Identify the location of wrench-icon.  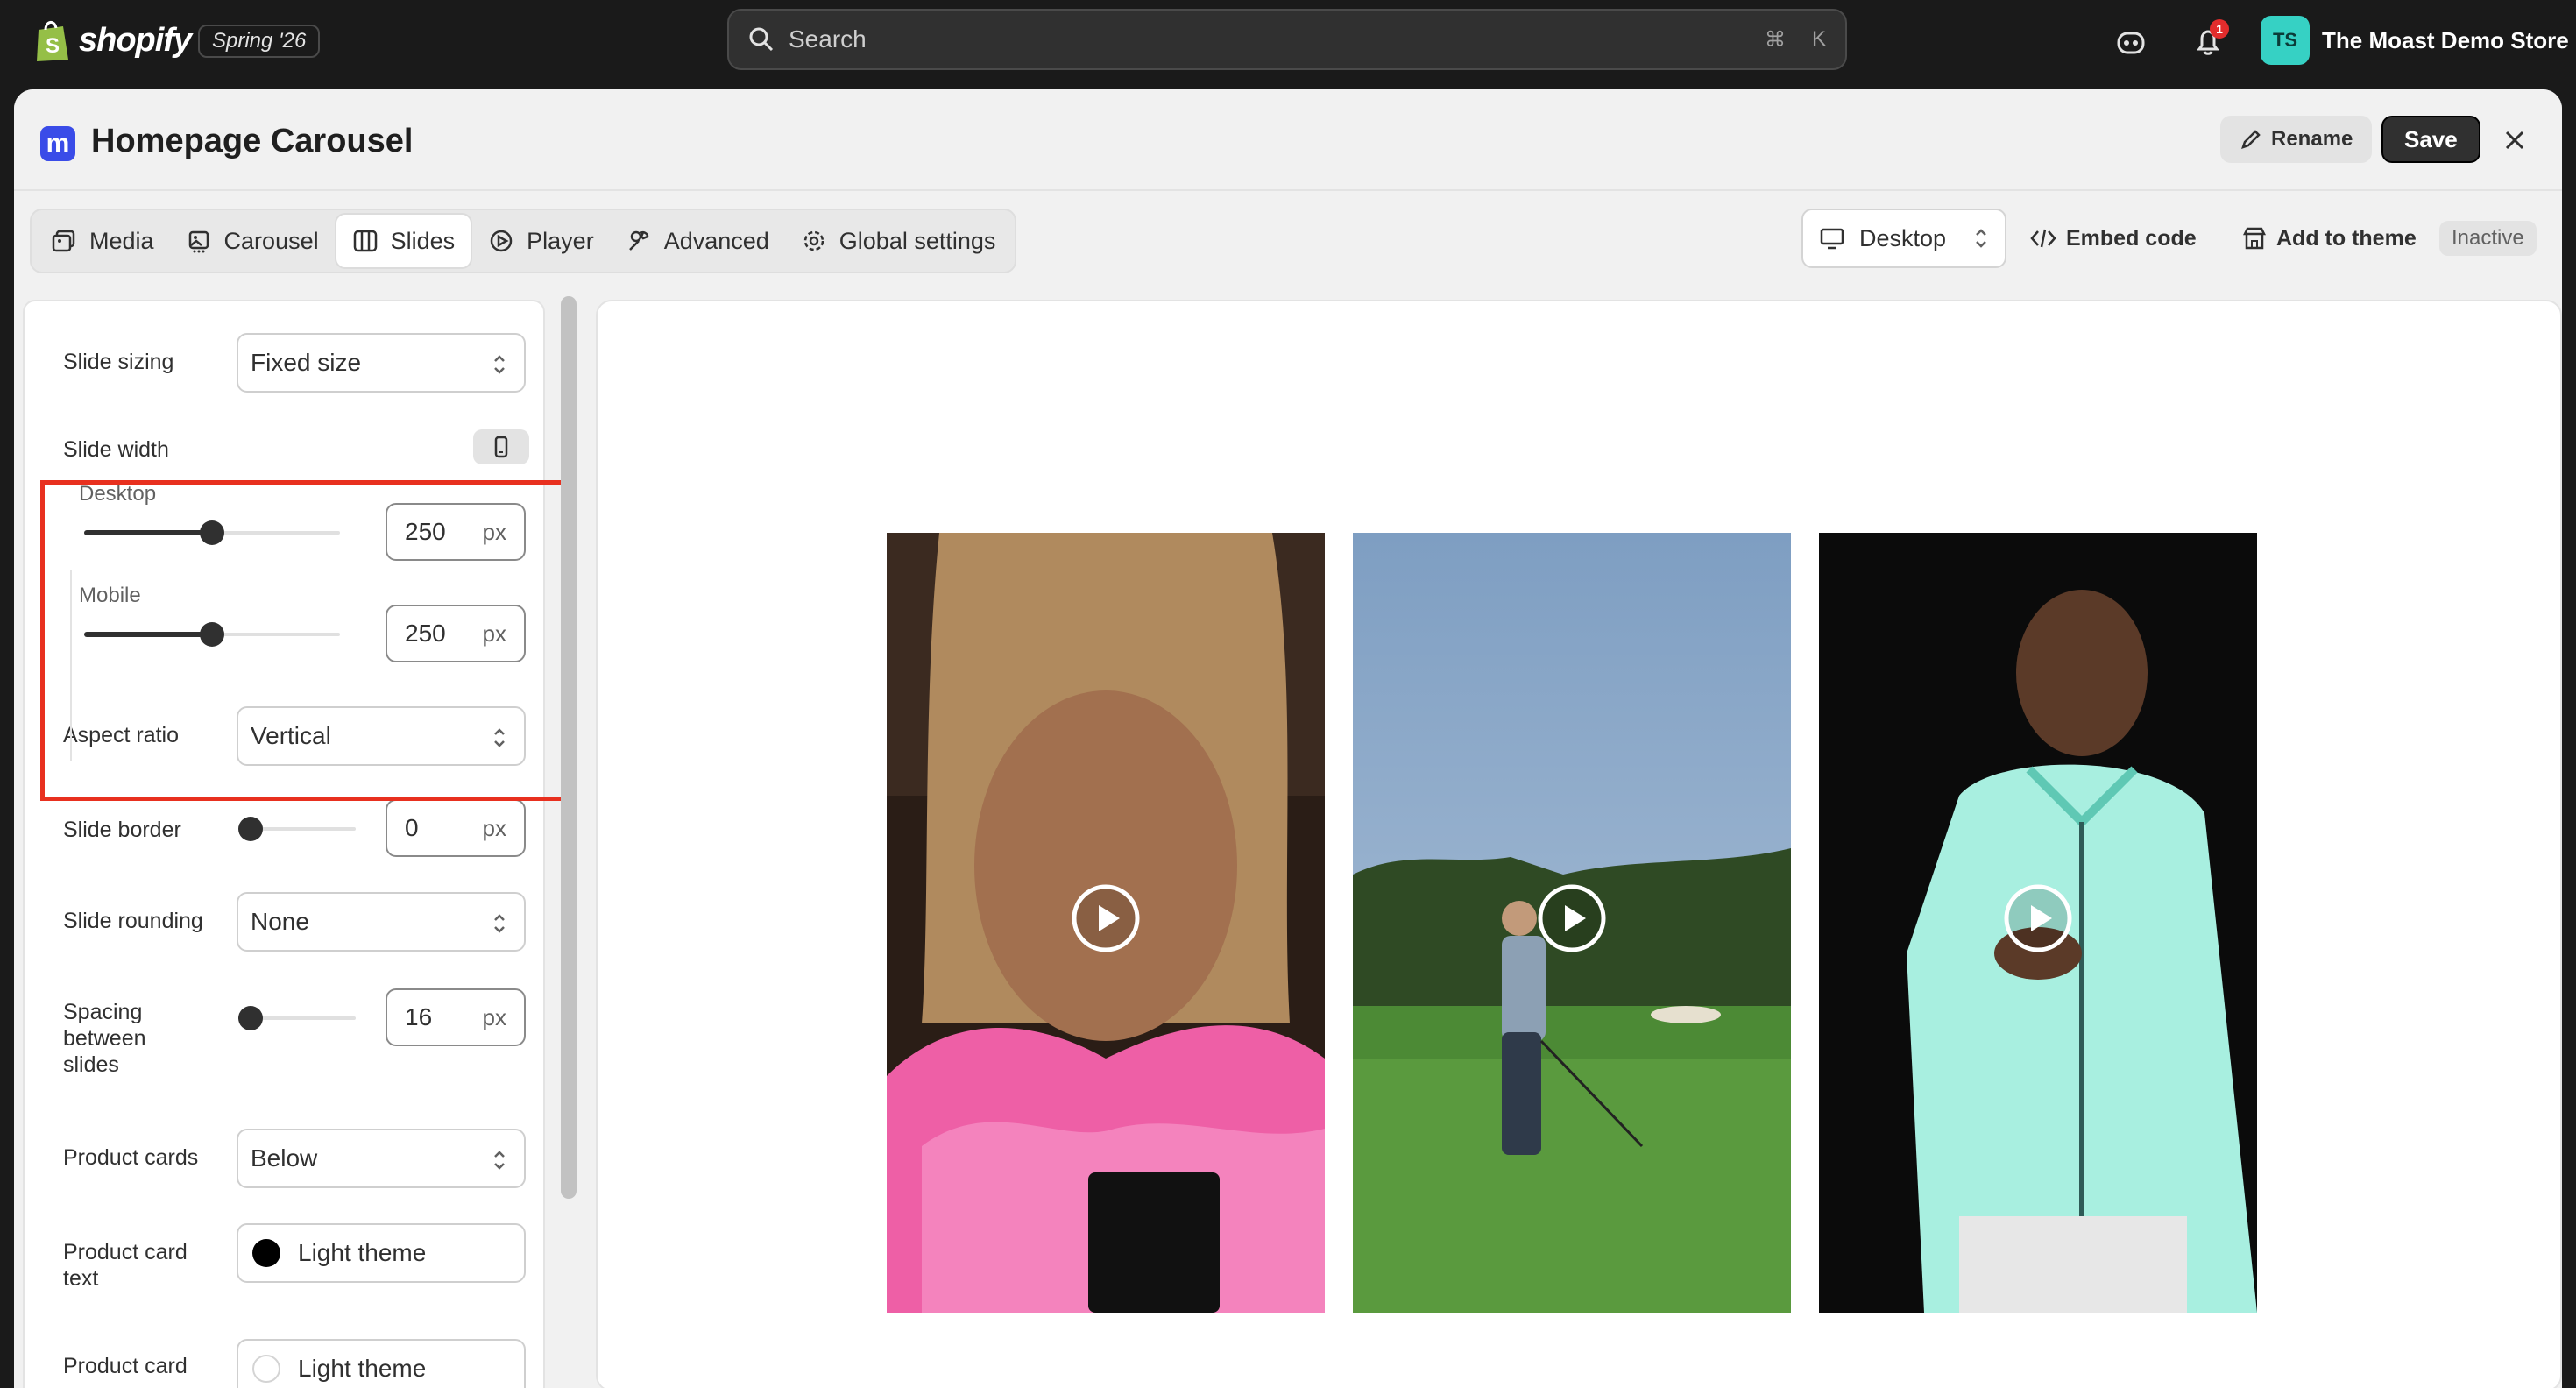
(638, 240).